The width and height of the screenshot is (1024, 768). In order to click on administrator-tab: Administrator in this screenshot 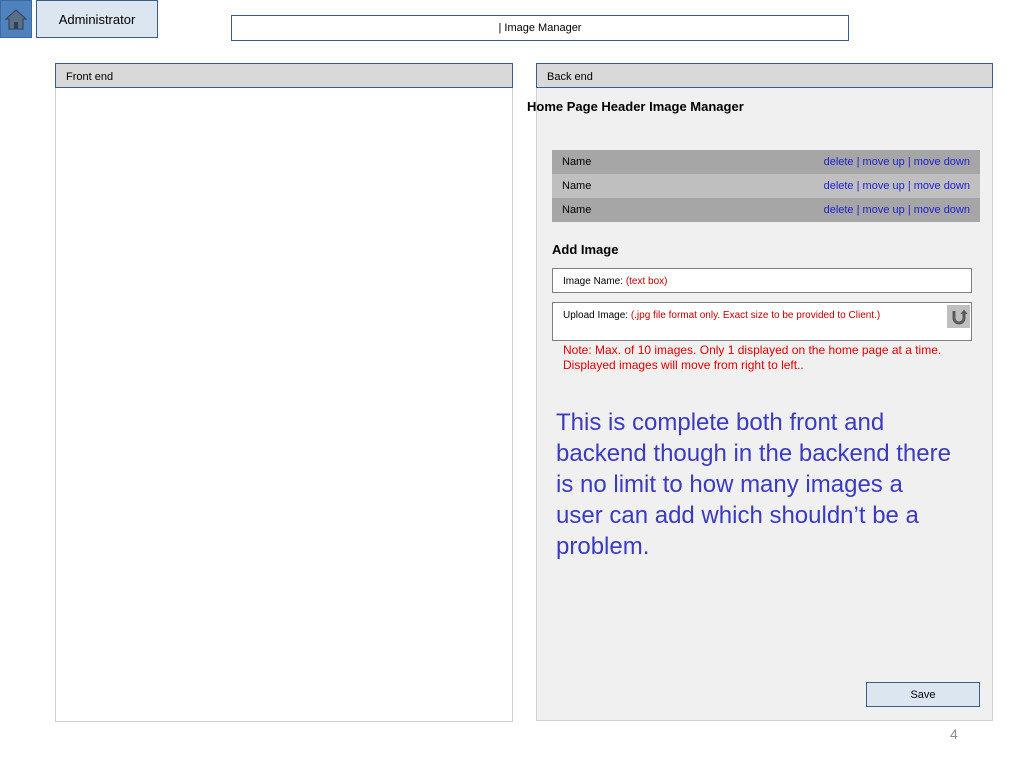, I will do `click(97, 19)`.